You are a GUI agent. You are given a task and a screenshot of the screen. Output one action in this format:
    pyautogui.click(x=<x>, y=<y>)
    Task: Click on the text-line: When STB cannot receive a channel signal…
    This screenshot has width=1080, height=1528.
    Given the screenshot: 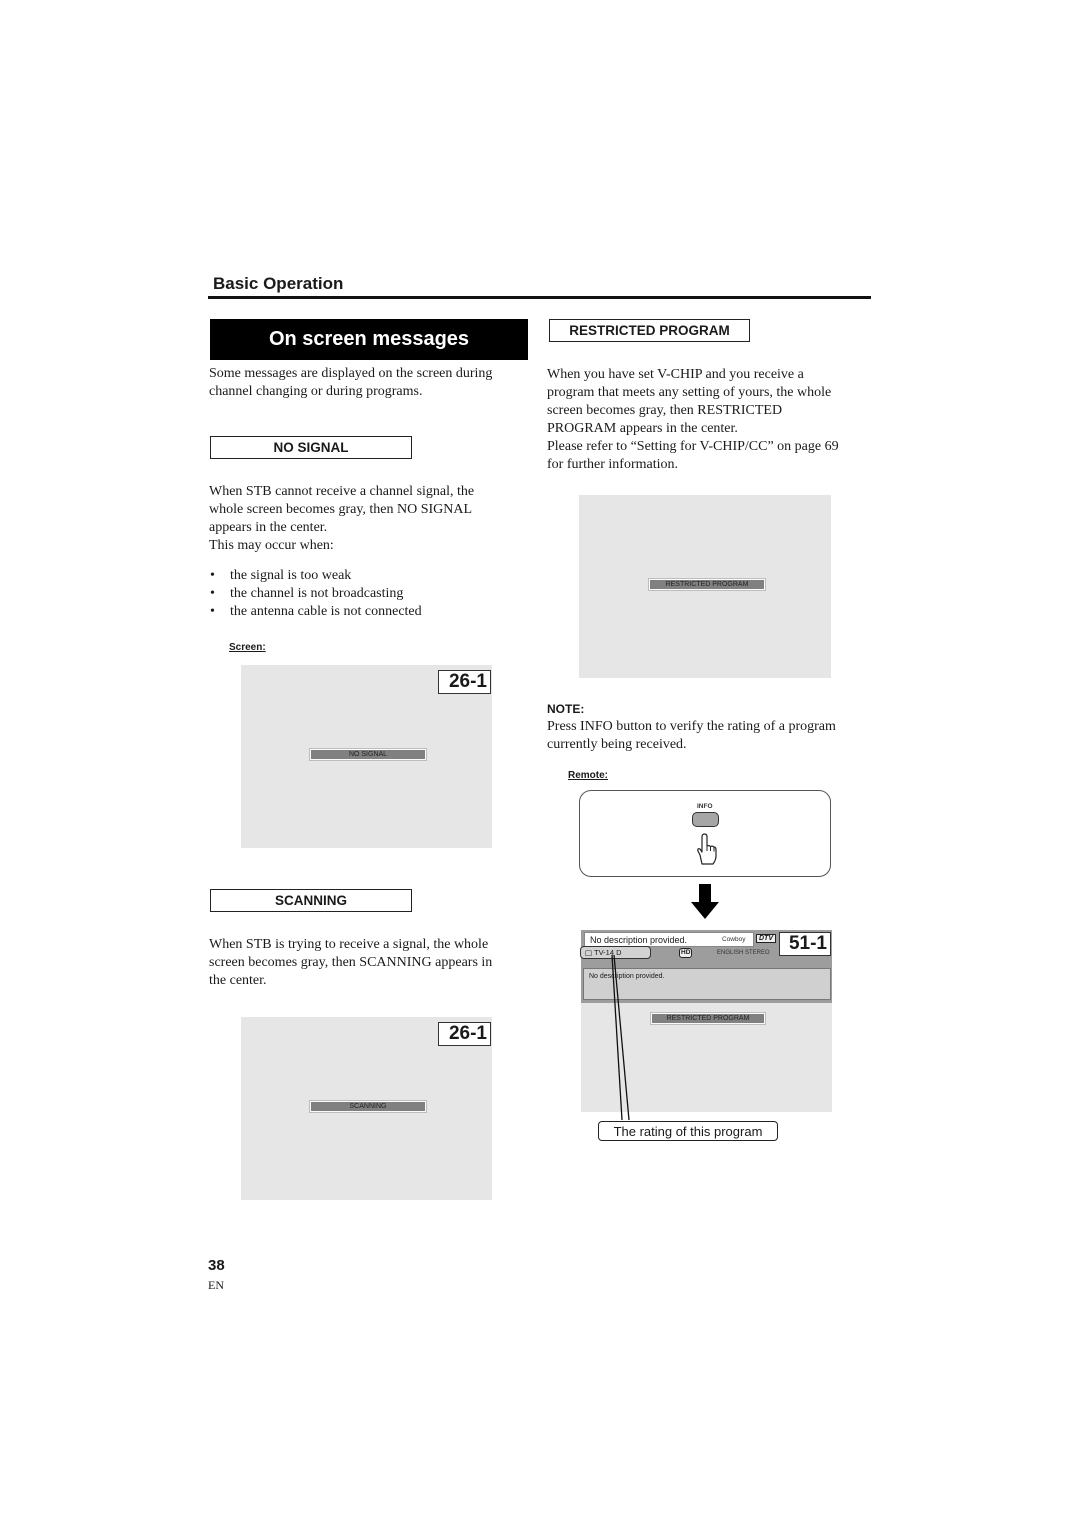 What is the action you would take?
    pyautogui.click(x=342, y=491)
    